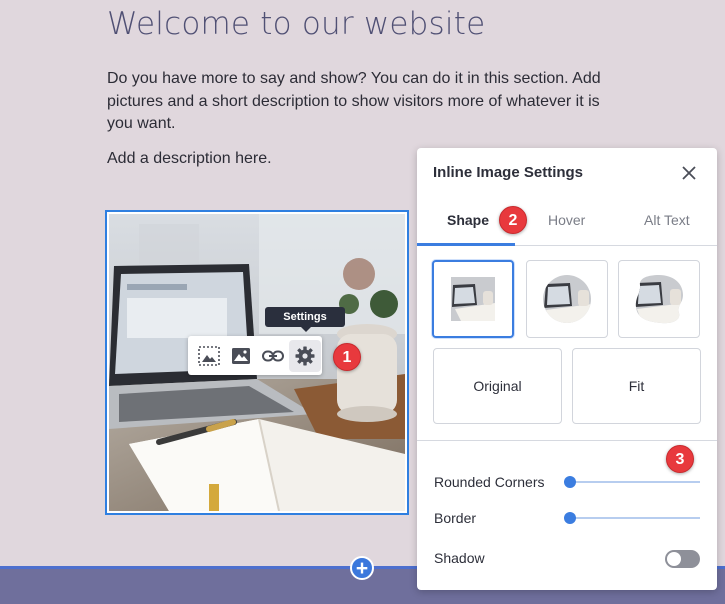 Image resolution: width=725 pixels, height=604 pixels. I want to click on tab-shape: Shape, so click(468, 220).